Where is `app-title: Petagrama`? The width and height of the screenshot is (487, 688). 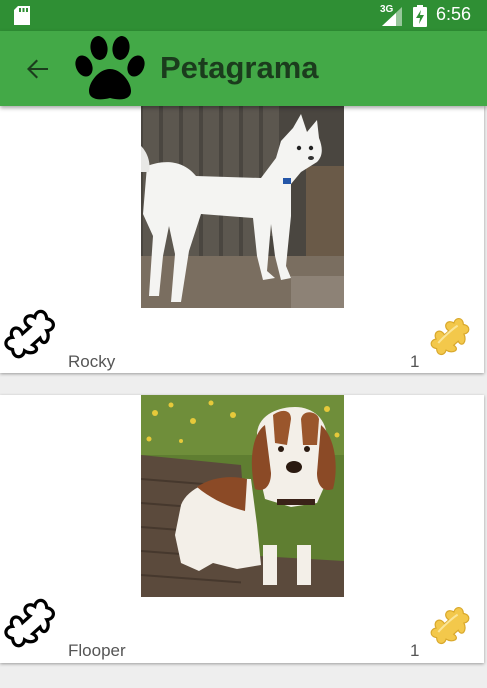
app-title: Petagrama is located at coordinates (239, 67).